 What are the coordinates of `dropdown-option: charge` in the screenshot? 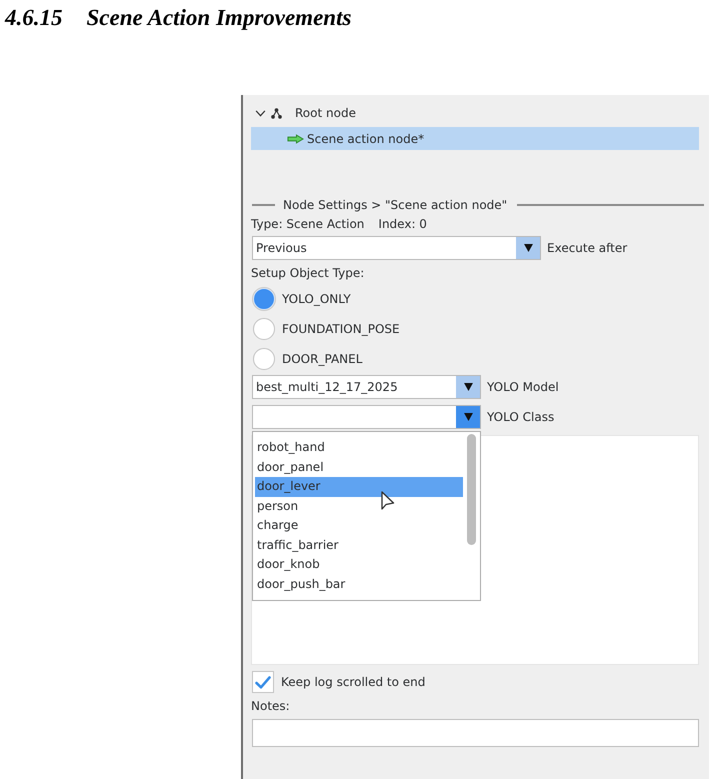 It's located at (359, 526).